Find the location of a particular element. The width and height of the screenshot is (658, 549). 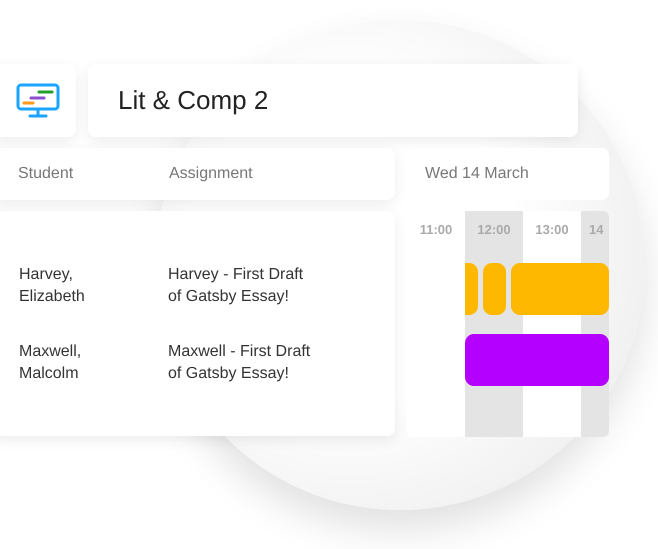

table-cell-text: Maxwell - First Draft of Gatsby Essay! is located at coordinates (239, 363).